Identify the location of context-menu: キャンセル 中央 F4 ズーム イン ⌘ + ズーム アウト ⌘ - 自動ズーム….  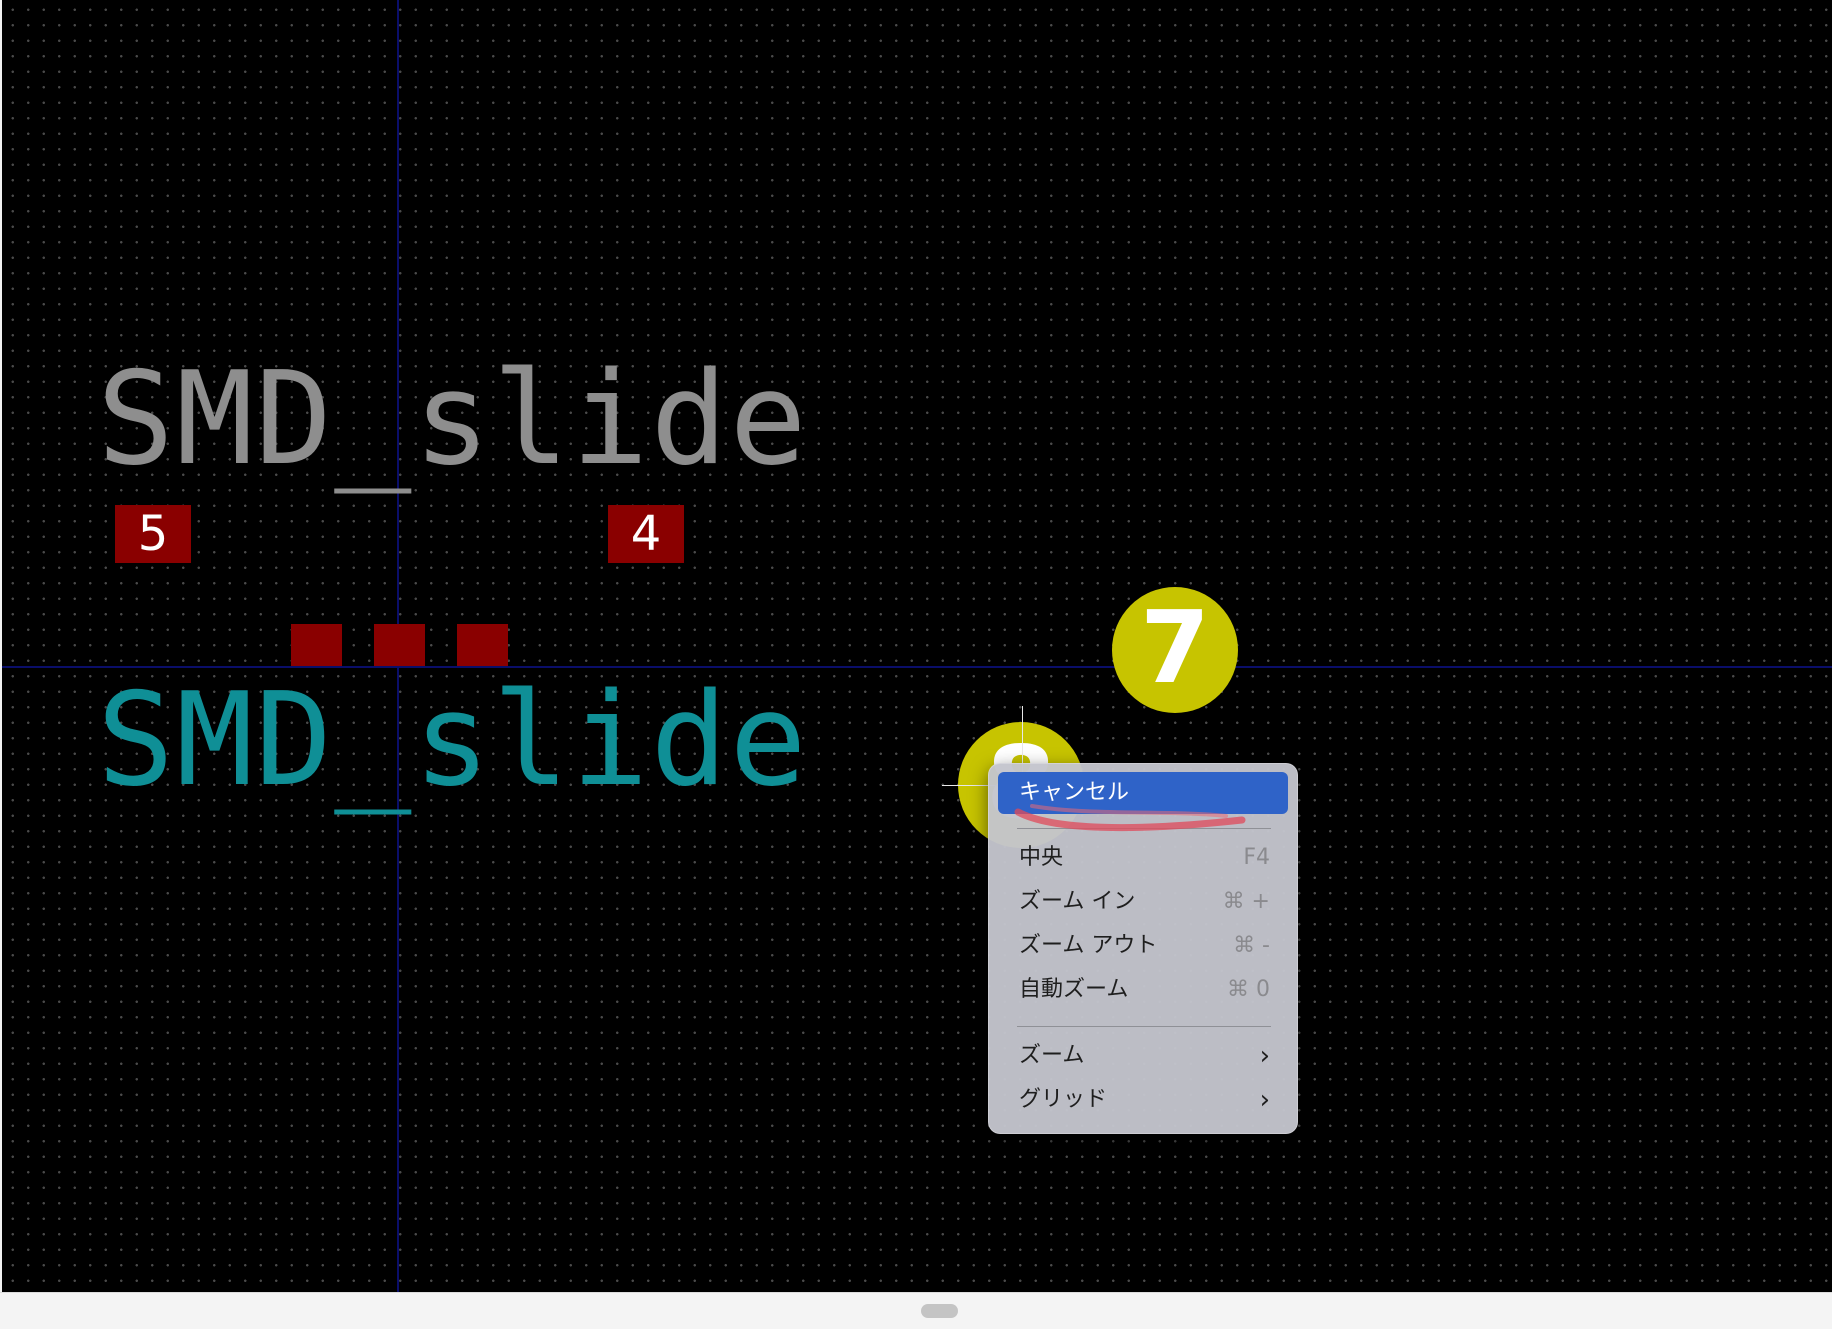
(1143, 948).